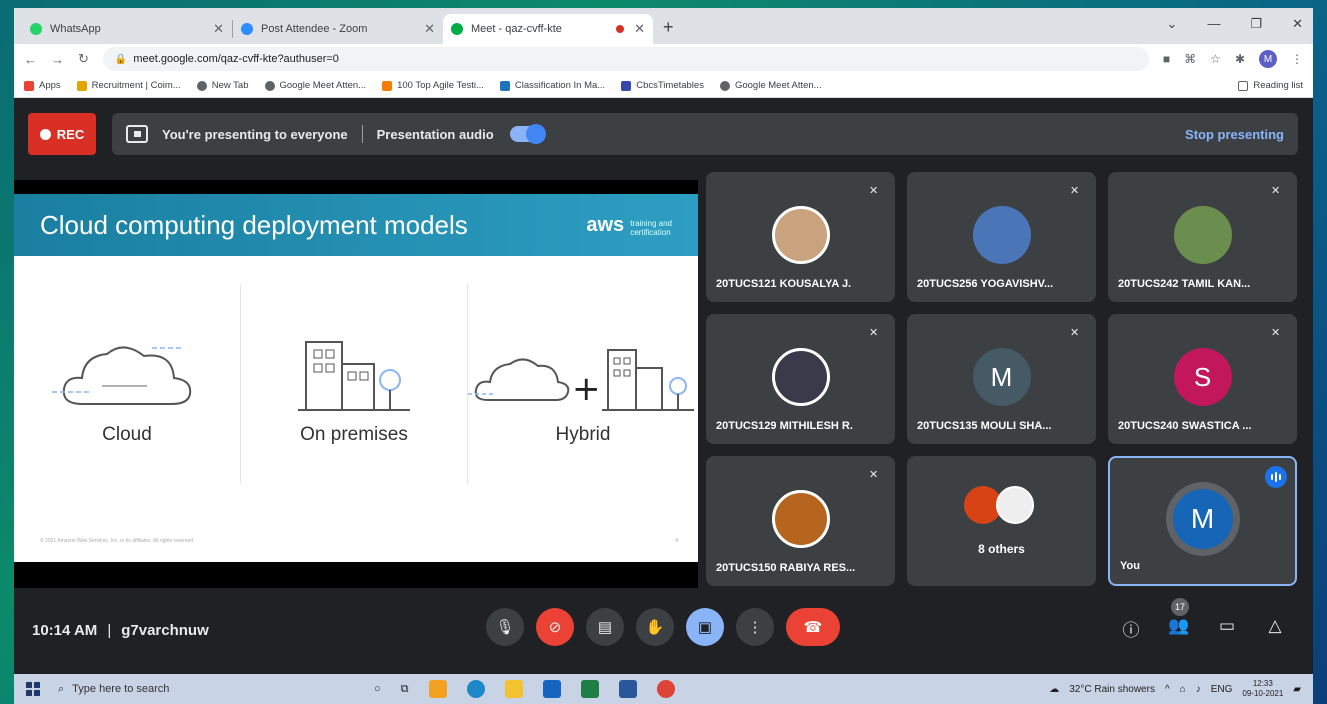 The image size is (1327, 704). I want to click on bookmark-apps: Apps, so click(42, 85).